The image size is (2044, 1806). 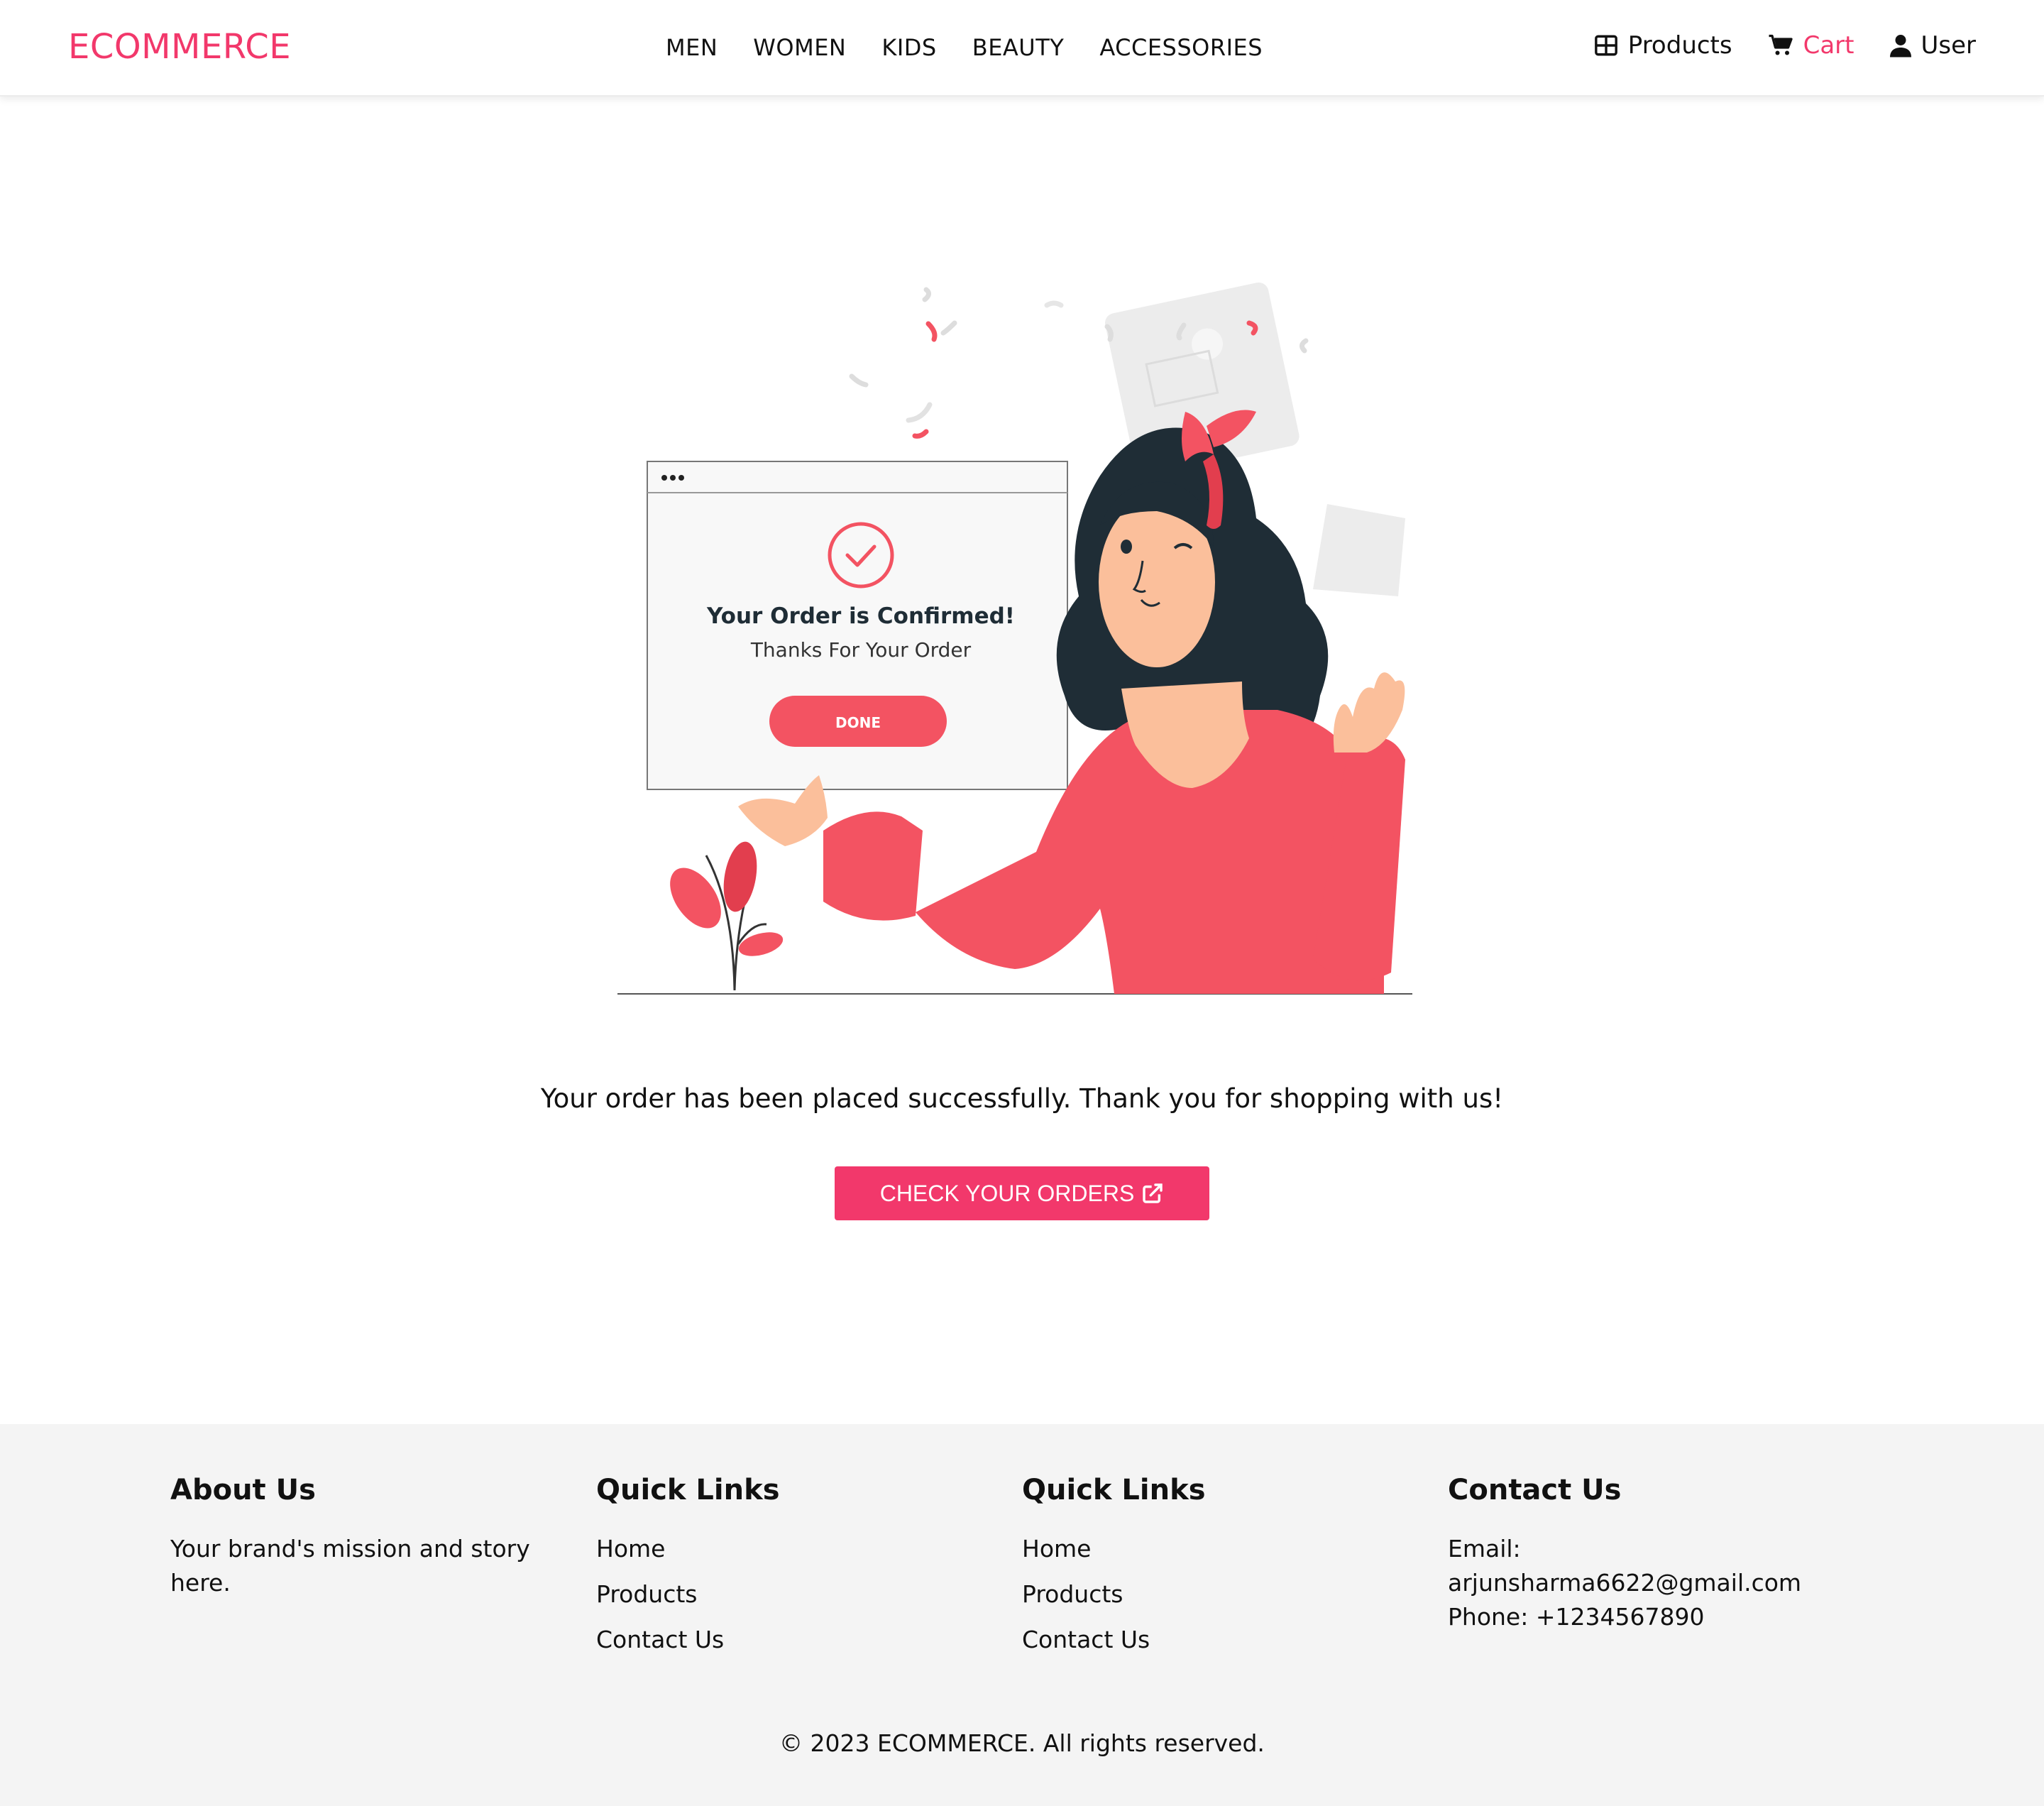 What do you see at coordinates (1949, 45) in the screenshot?
I see `user-link-label: User` at bounding box center [1949, 45].